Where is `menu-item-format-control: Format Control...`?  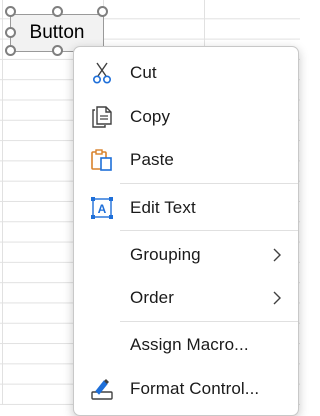
menu-item-format-control: Format Control... is located at coordinates (186, 389).